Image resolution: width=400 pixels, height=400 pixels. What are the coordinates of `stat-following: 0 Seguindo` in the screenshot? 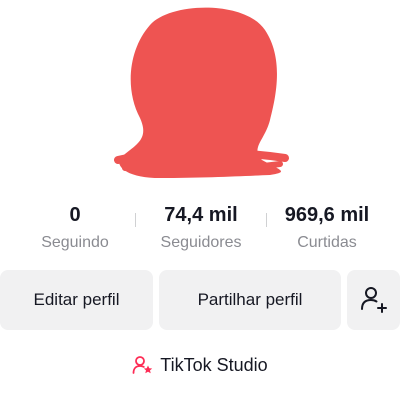 It's located at (75, 228).